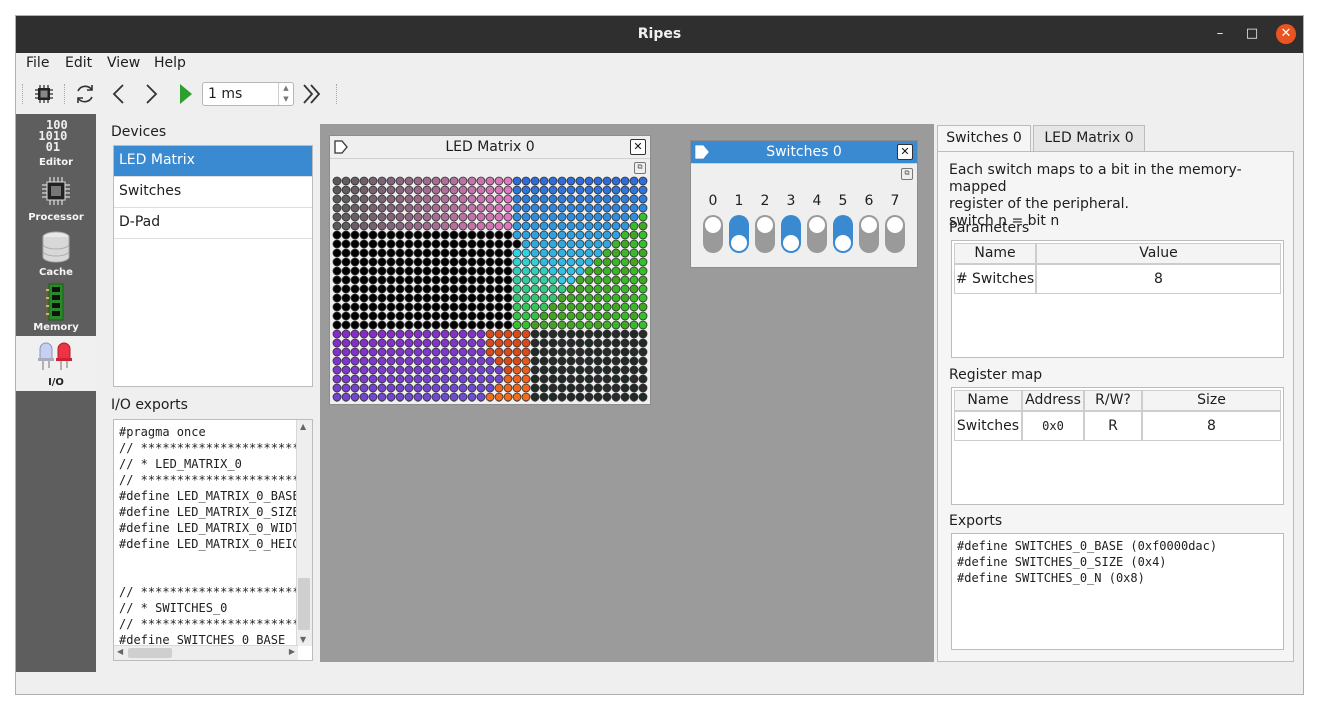  Describe the element at coordinates (843, 243) in the screenshot. I see `switch-knob` at that location.